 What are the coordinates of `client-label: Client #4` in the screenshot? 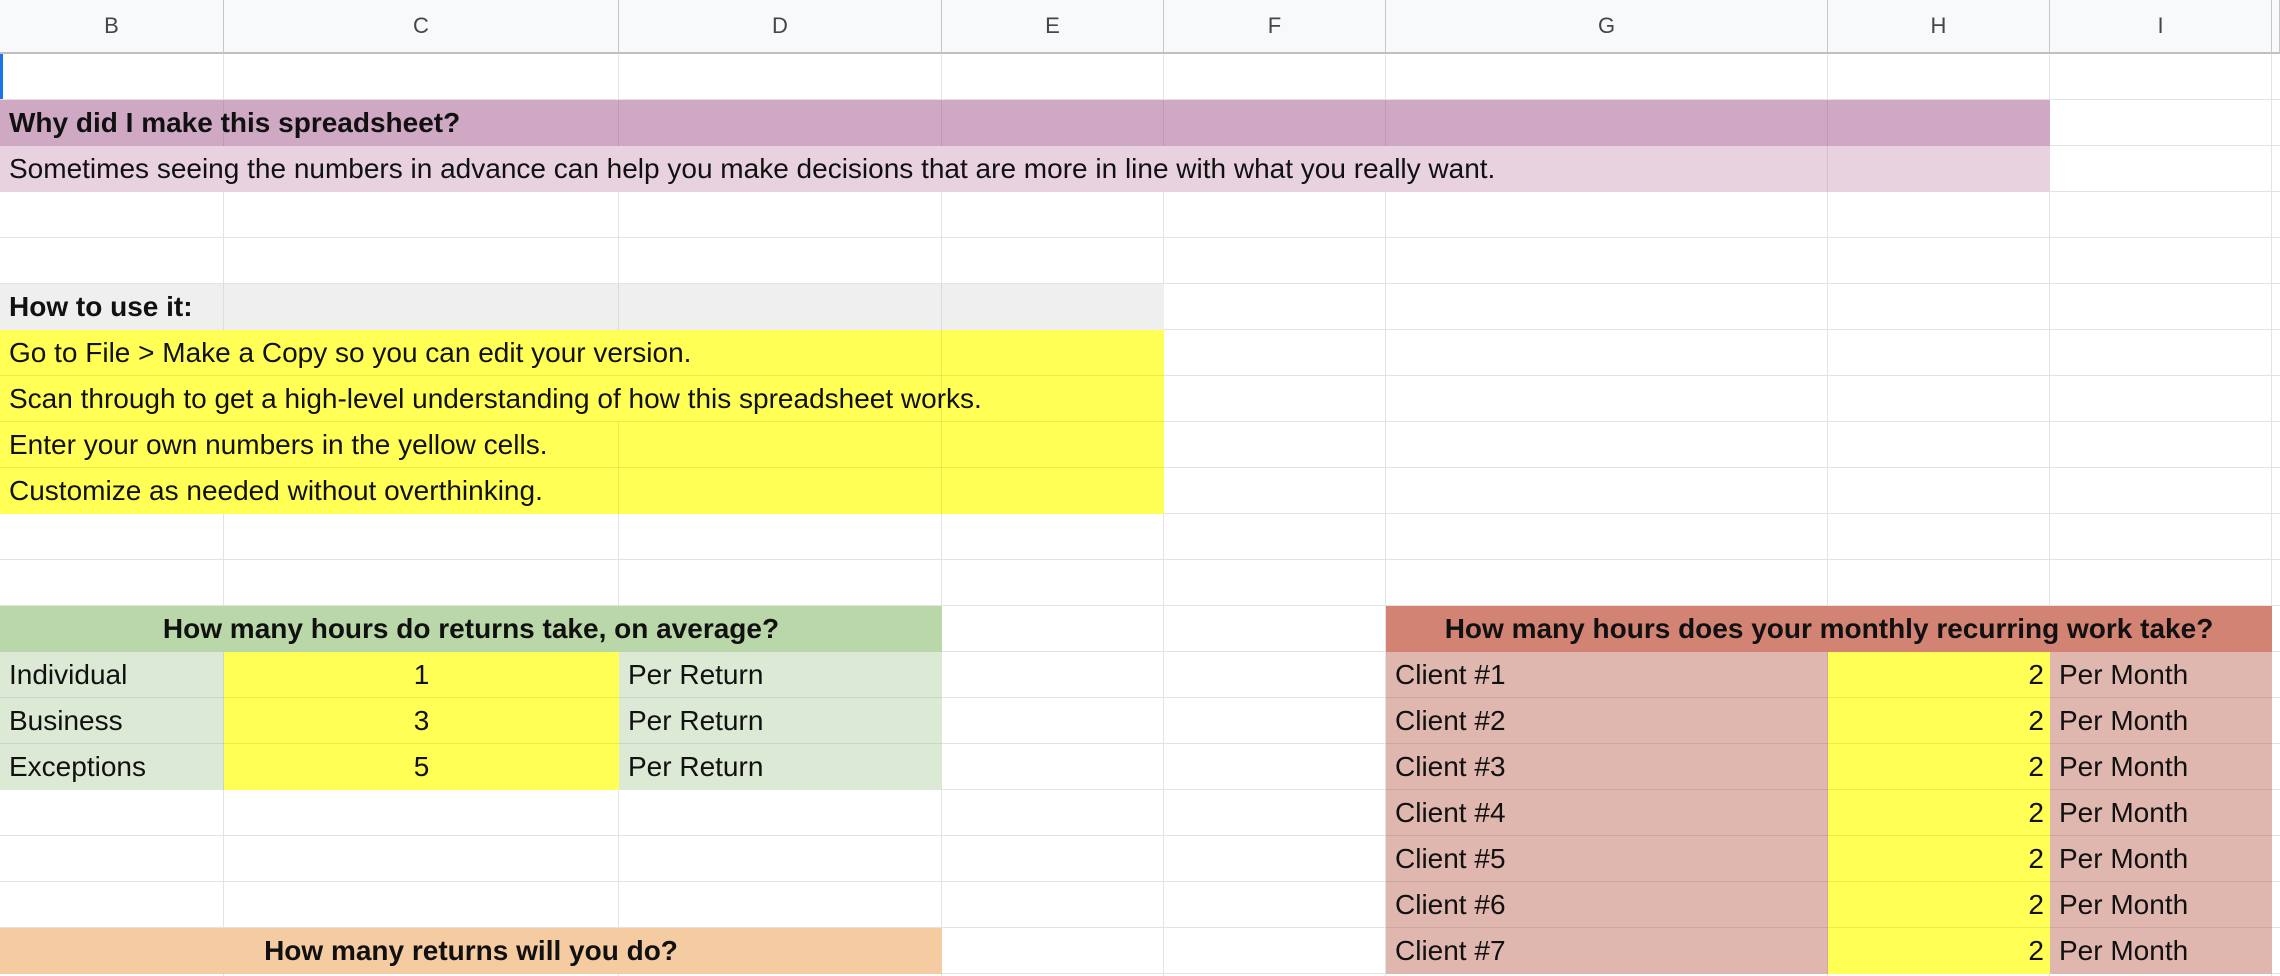 It's located at (1607, 813).